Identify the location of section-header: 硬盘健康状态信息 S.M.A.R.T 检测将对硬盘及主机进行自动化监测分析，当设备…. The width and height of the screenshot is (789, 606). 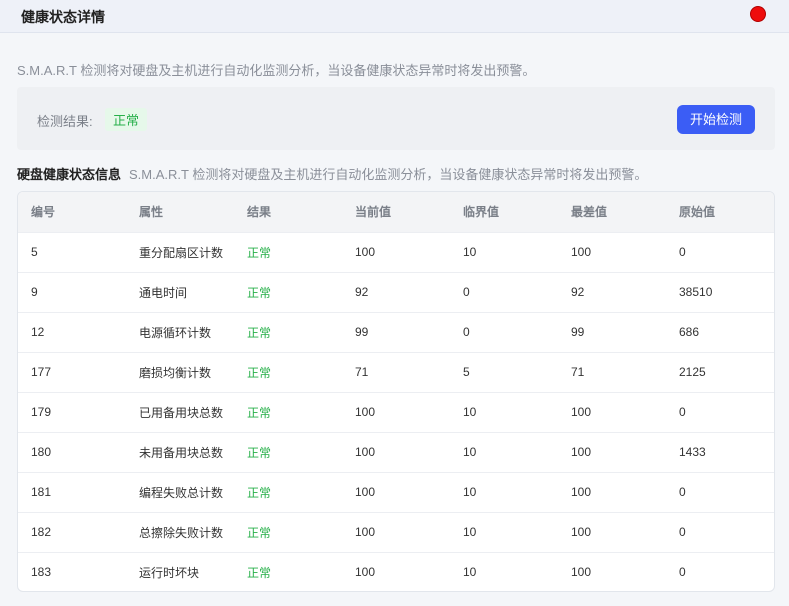
(332, 173).